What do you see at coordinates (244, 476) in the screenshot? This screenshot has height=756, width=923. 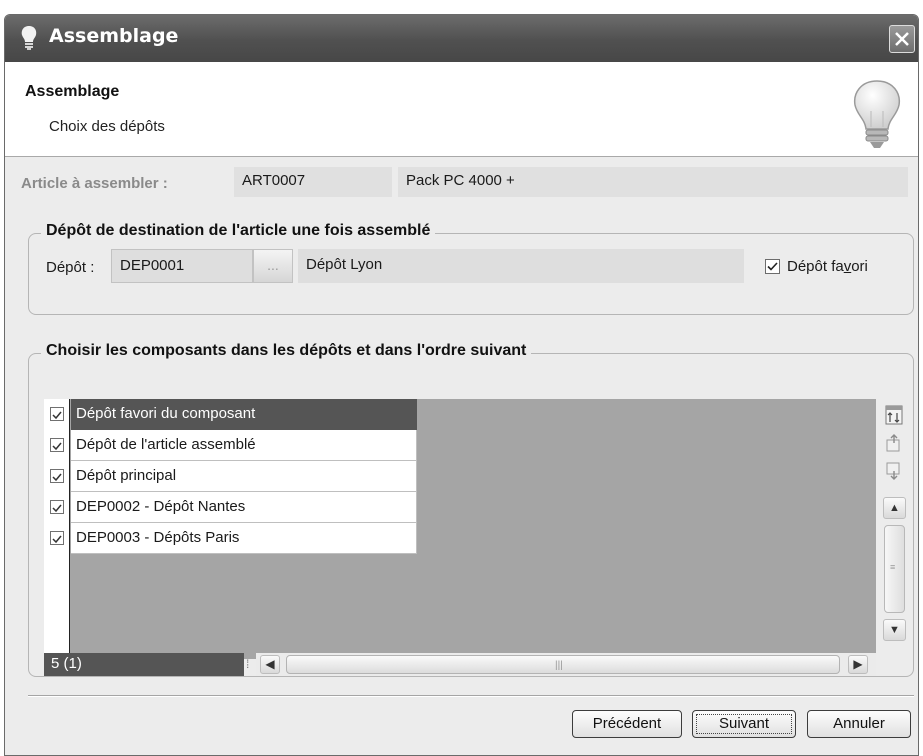 I see `list-item-label: Dépôt principal` at bounding box center [244, 476].